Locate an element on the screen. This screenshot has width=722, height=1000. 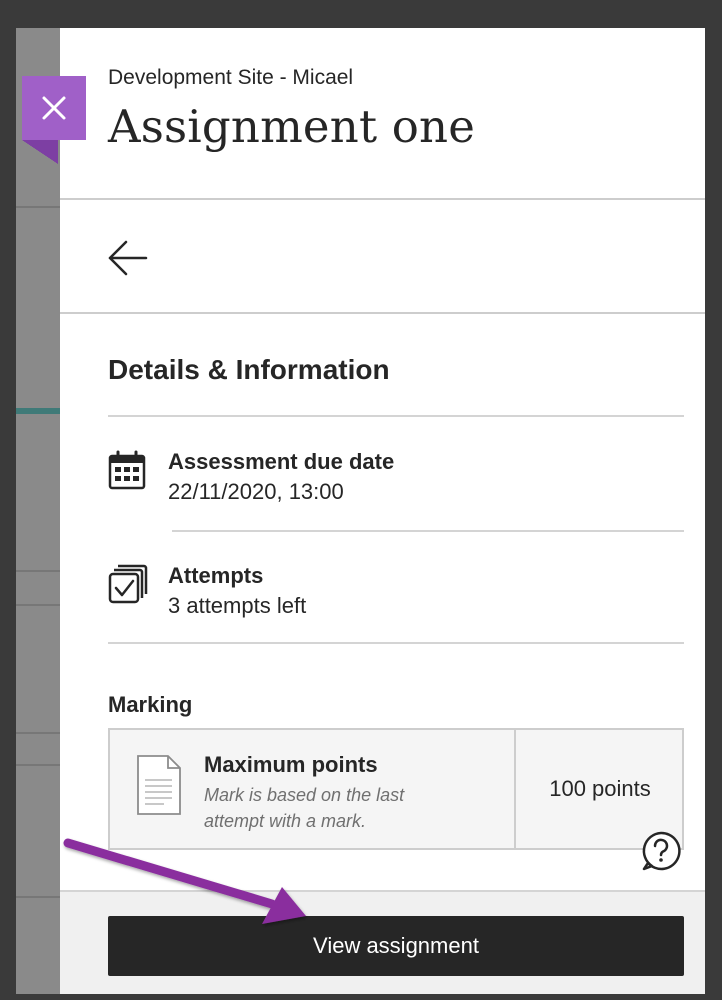
help-button is located at coordinates (661, 851).